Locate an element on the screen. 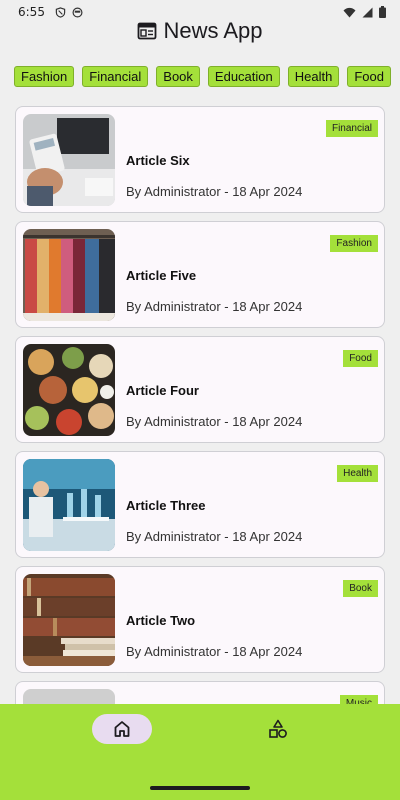 This screenshot has height=800, width=400. chip-fashion: Fashion is located at coordinates (44, 76).